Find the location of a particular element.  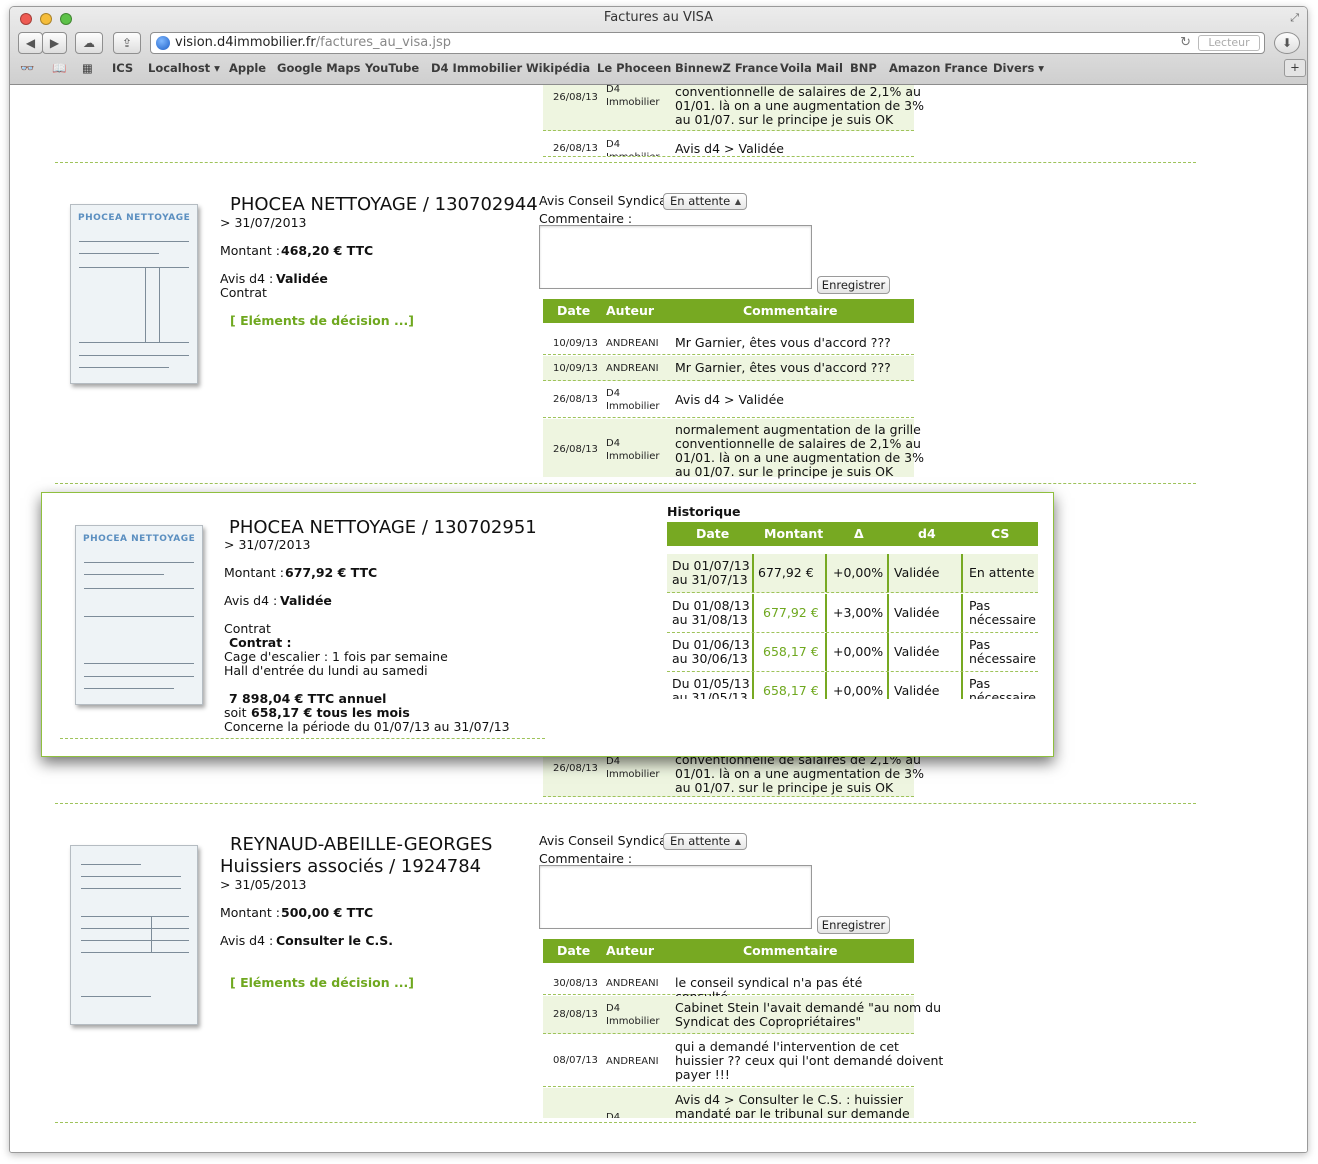

bookmark-amazon: Amazon France is located at coordinates (938, 68).